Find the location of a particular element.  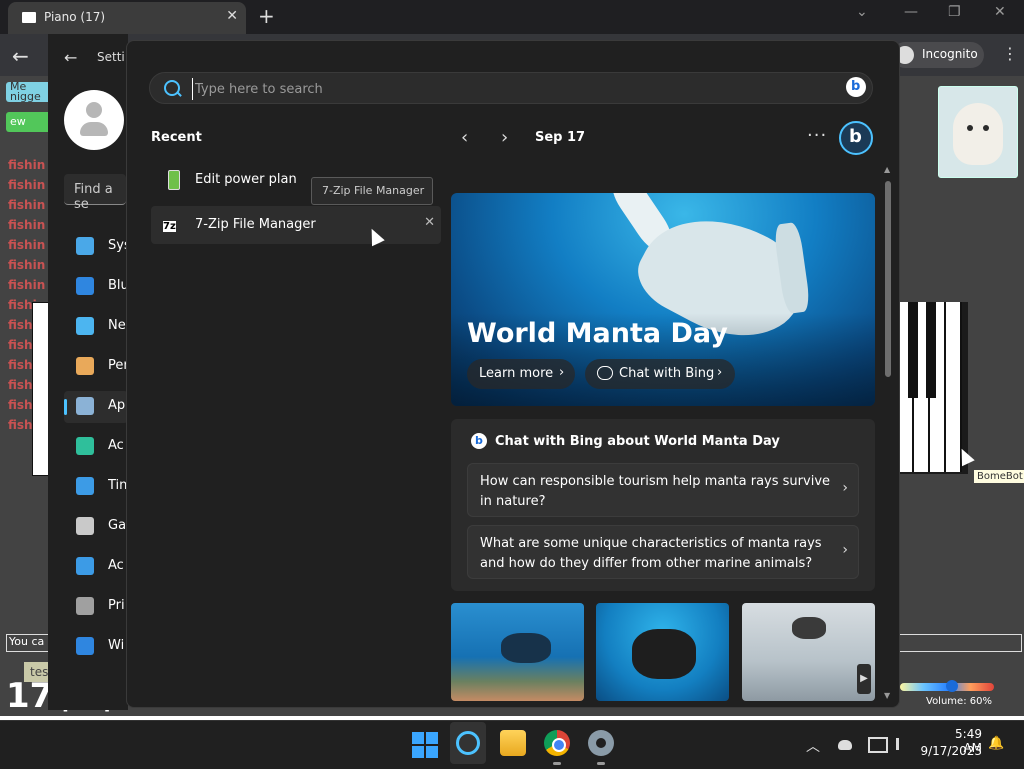

find-setting-placeholder: Find a se is located at coordinates (93, 197).